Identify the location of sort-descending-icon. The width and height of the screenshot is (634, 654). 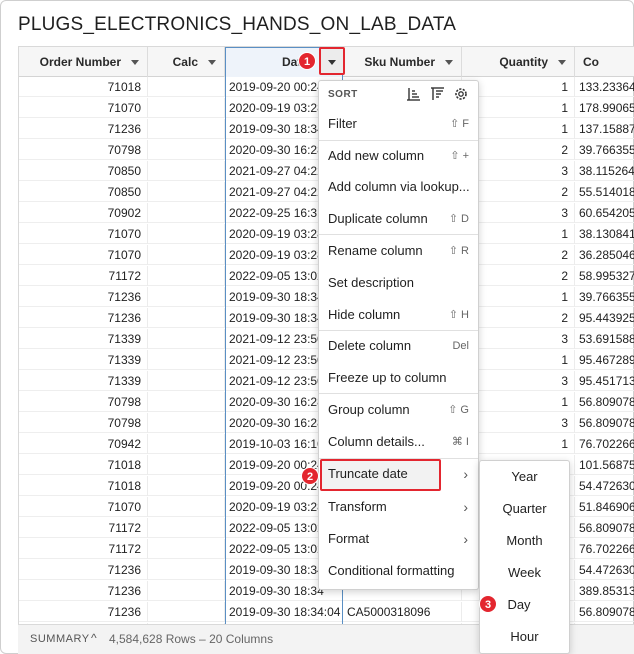
(438, 94).